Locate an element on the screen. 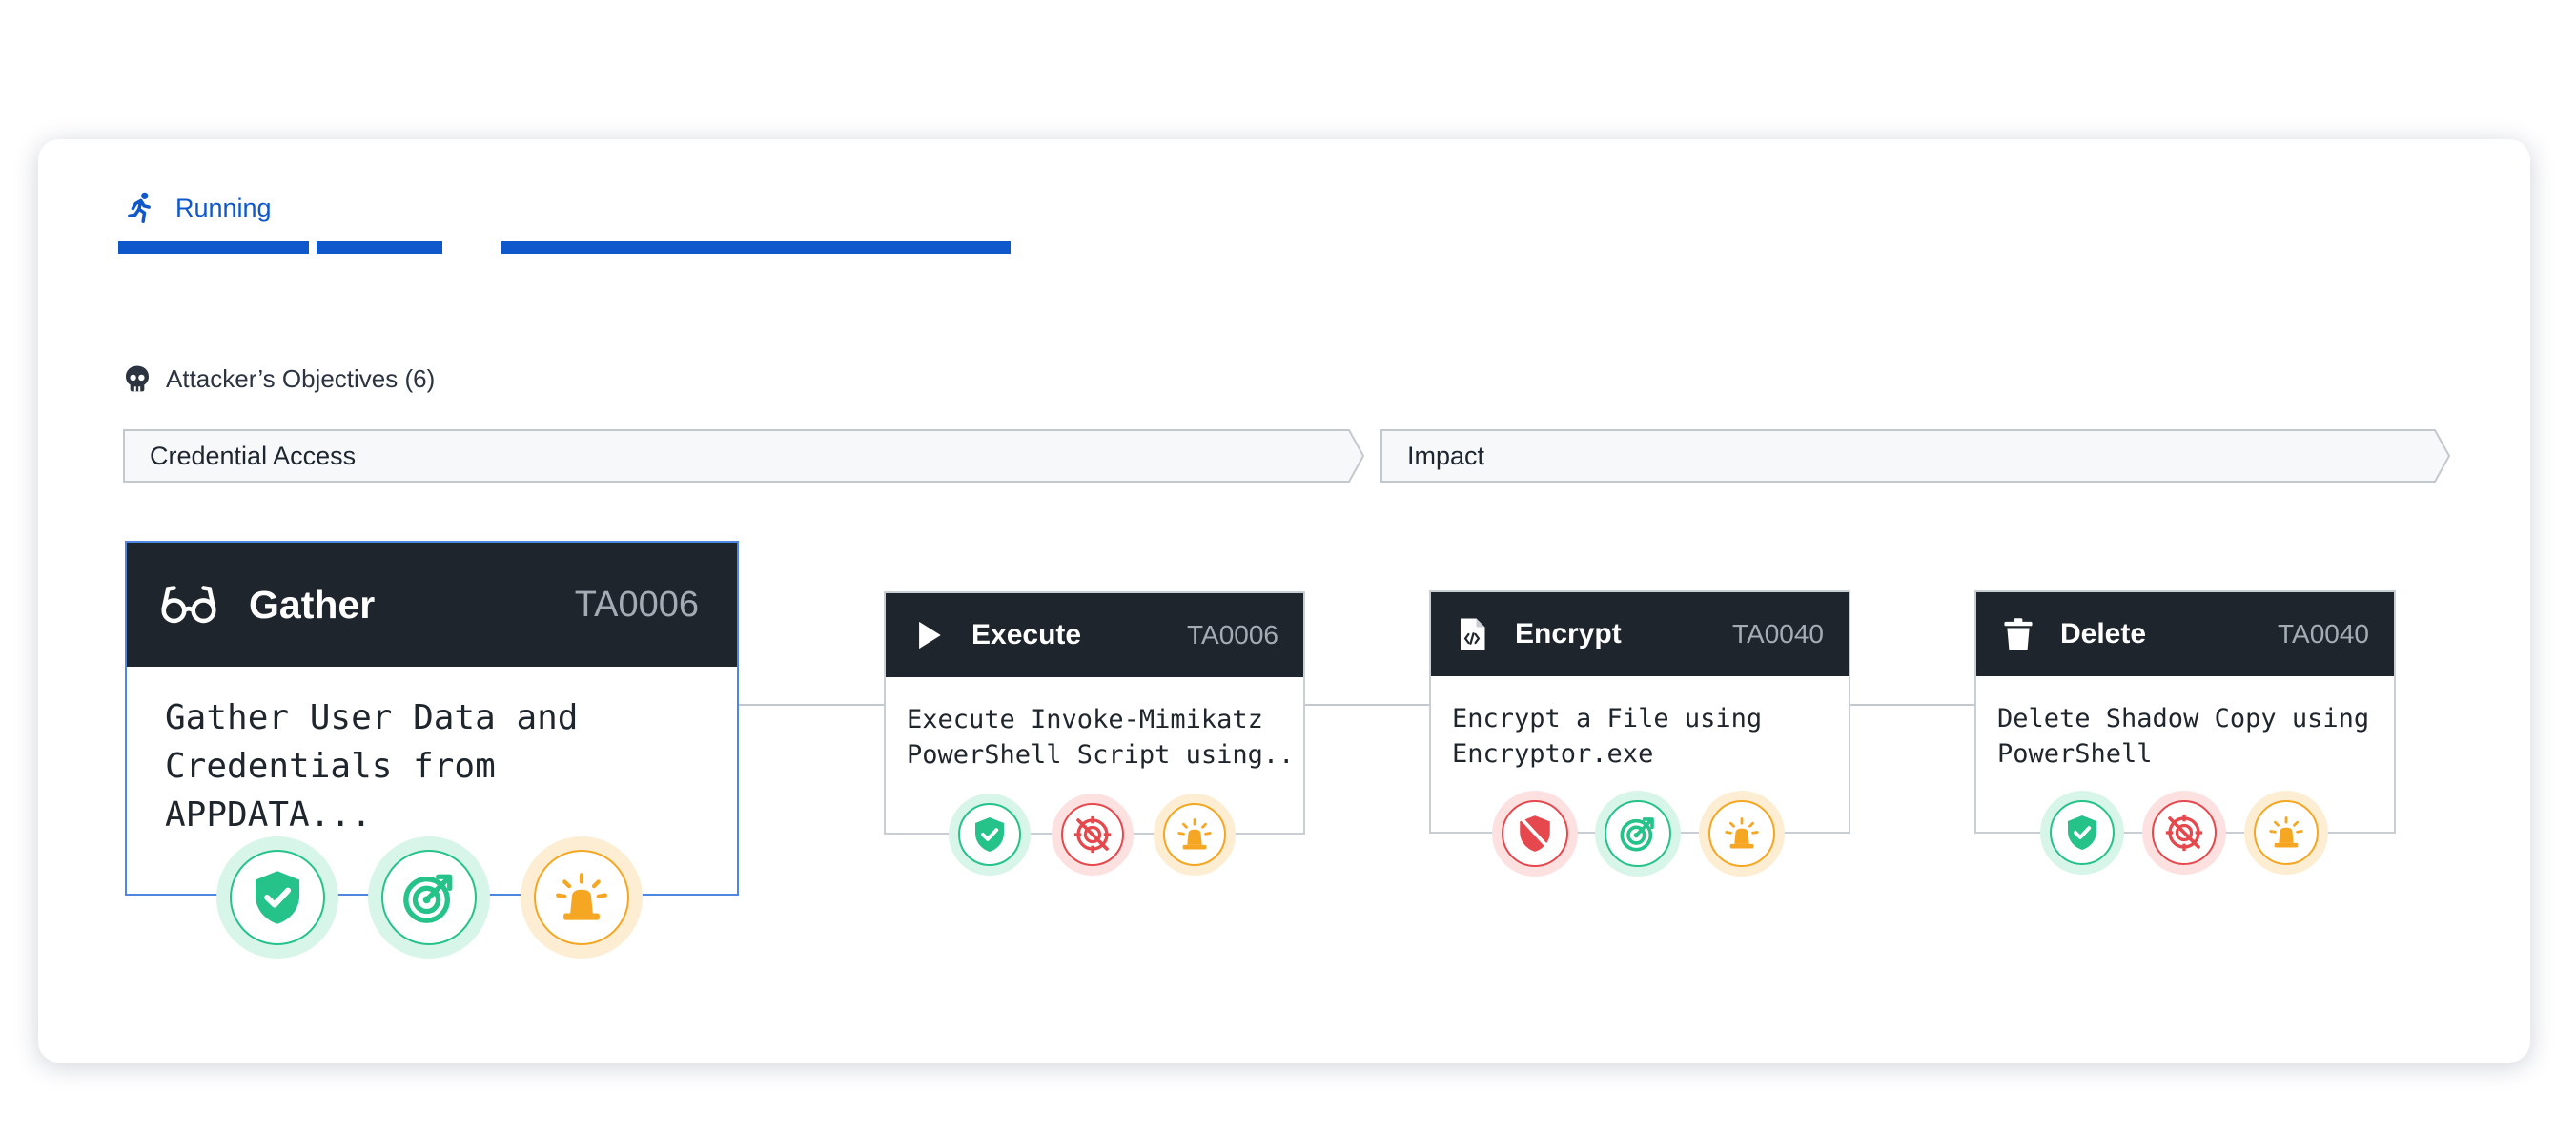 This screenshot has height=1135, width=2576. play-icon is located at coordinates (930, 635).